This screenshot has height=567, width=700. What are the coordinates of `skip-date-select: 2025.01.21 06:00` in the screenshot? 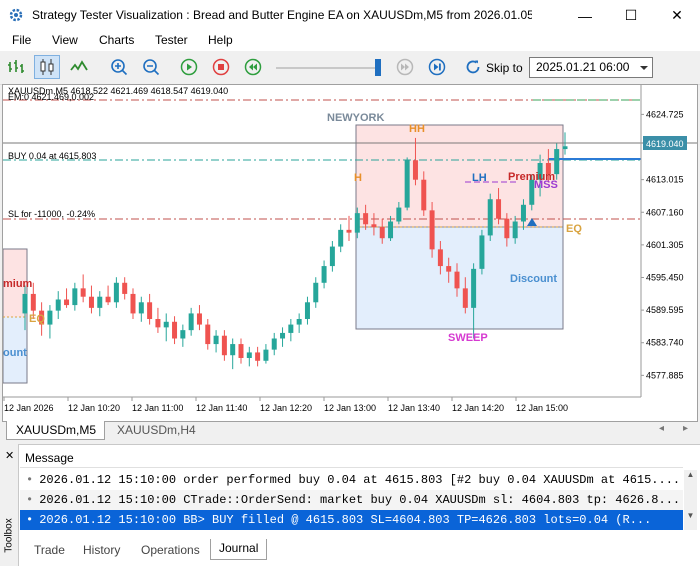 It's located at (591, 67).